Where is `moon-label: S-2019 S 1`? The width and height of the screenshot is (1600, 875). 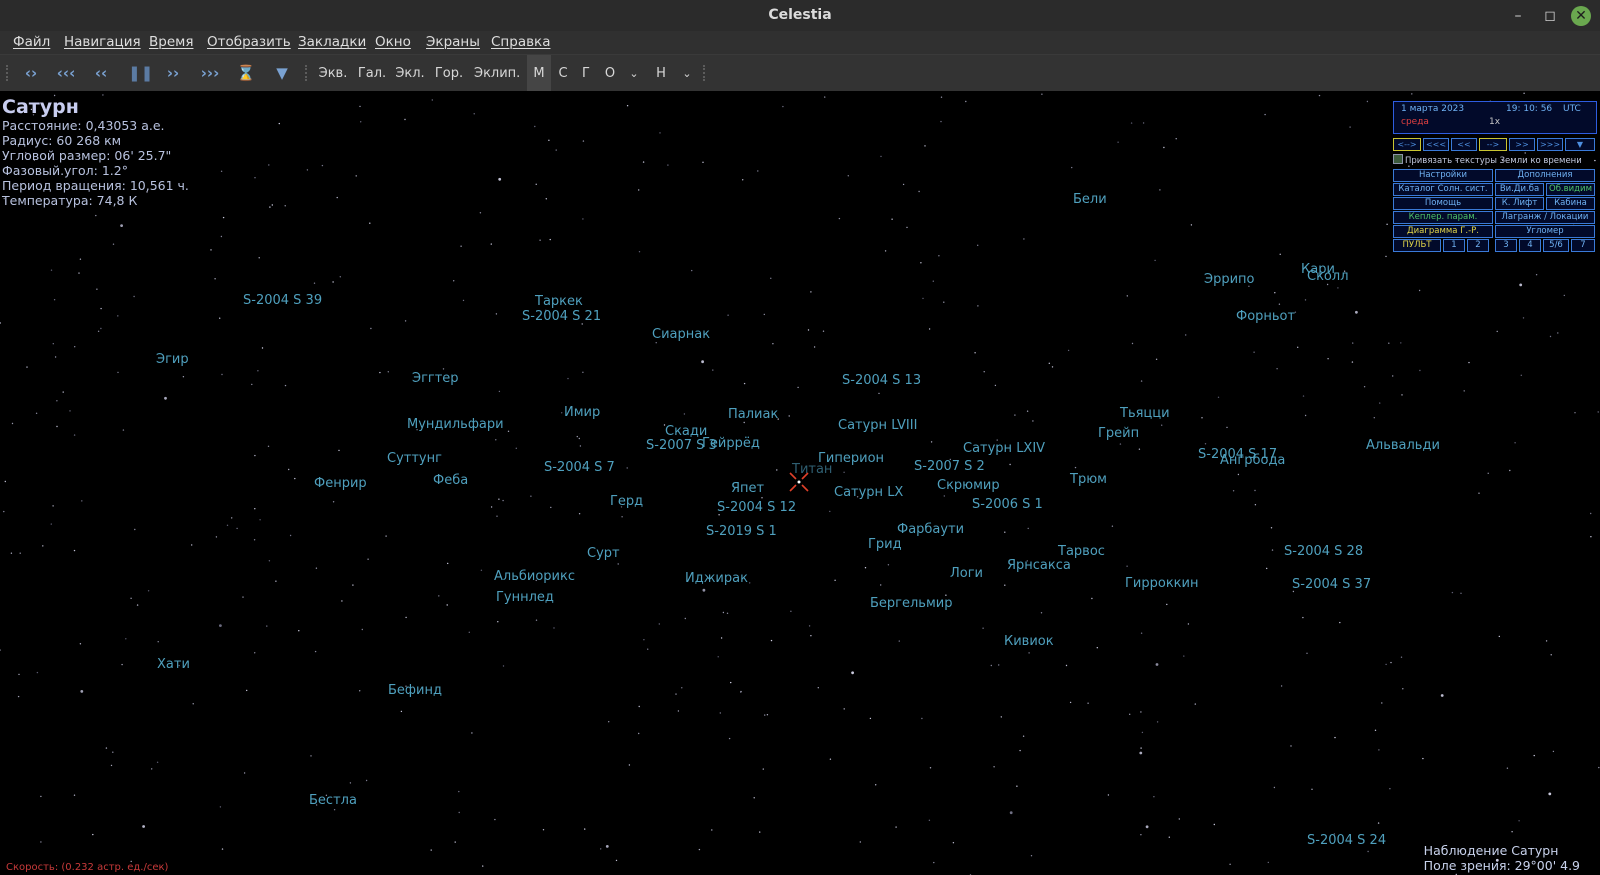 moon-label: S-2019 S 1 is located at coordinates (741, 531).